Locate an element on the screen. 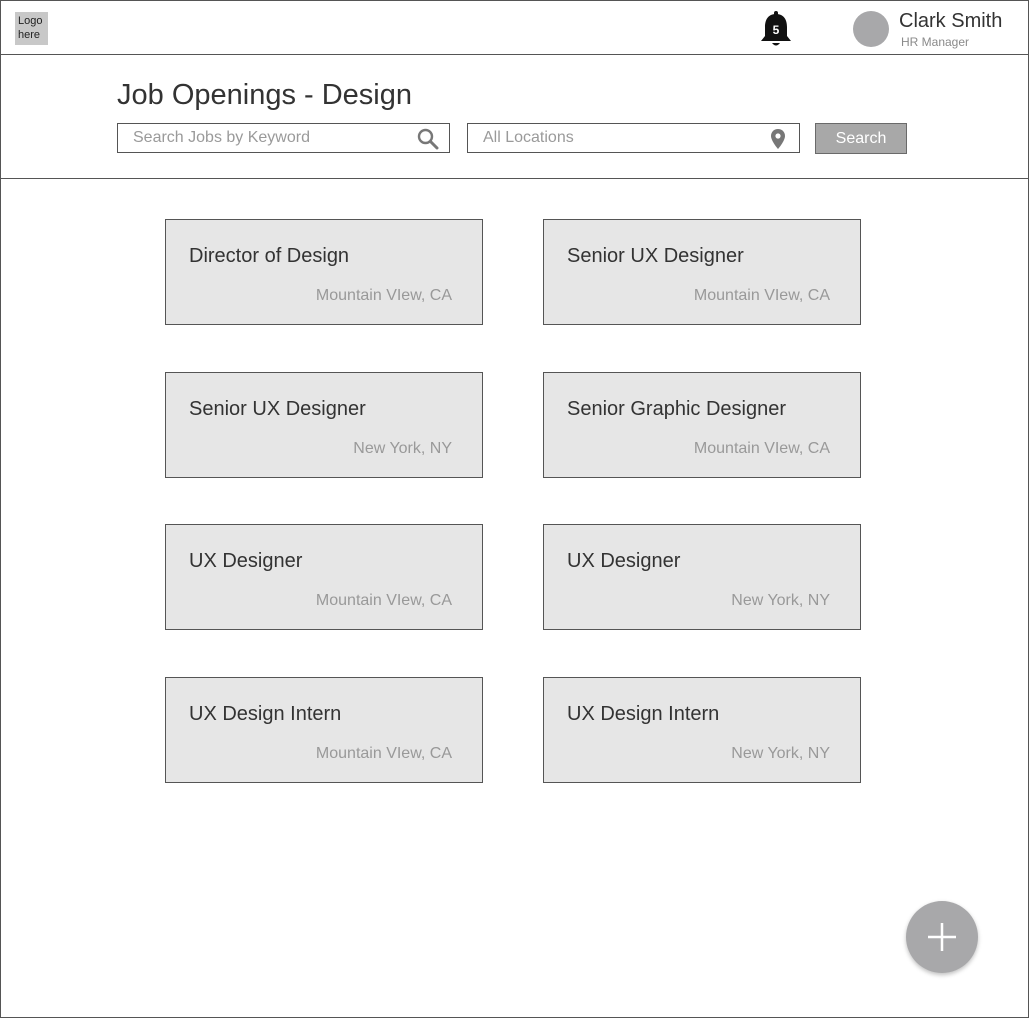 The image size is (1029, 1018). search-button: Search is located at coordinates (861, 138).